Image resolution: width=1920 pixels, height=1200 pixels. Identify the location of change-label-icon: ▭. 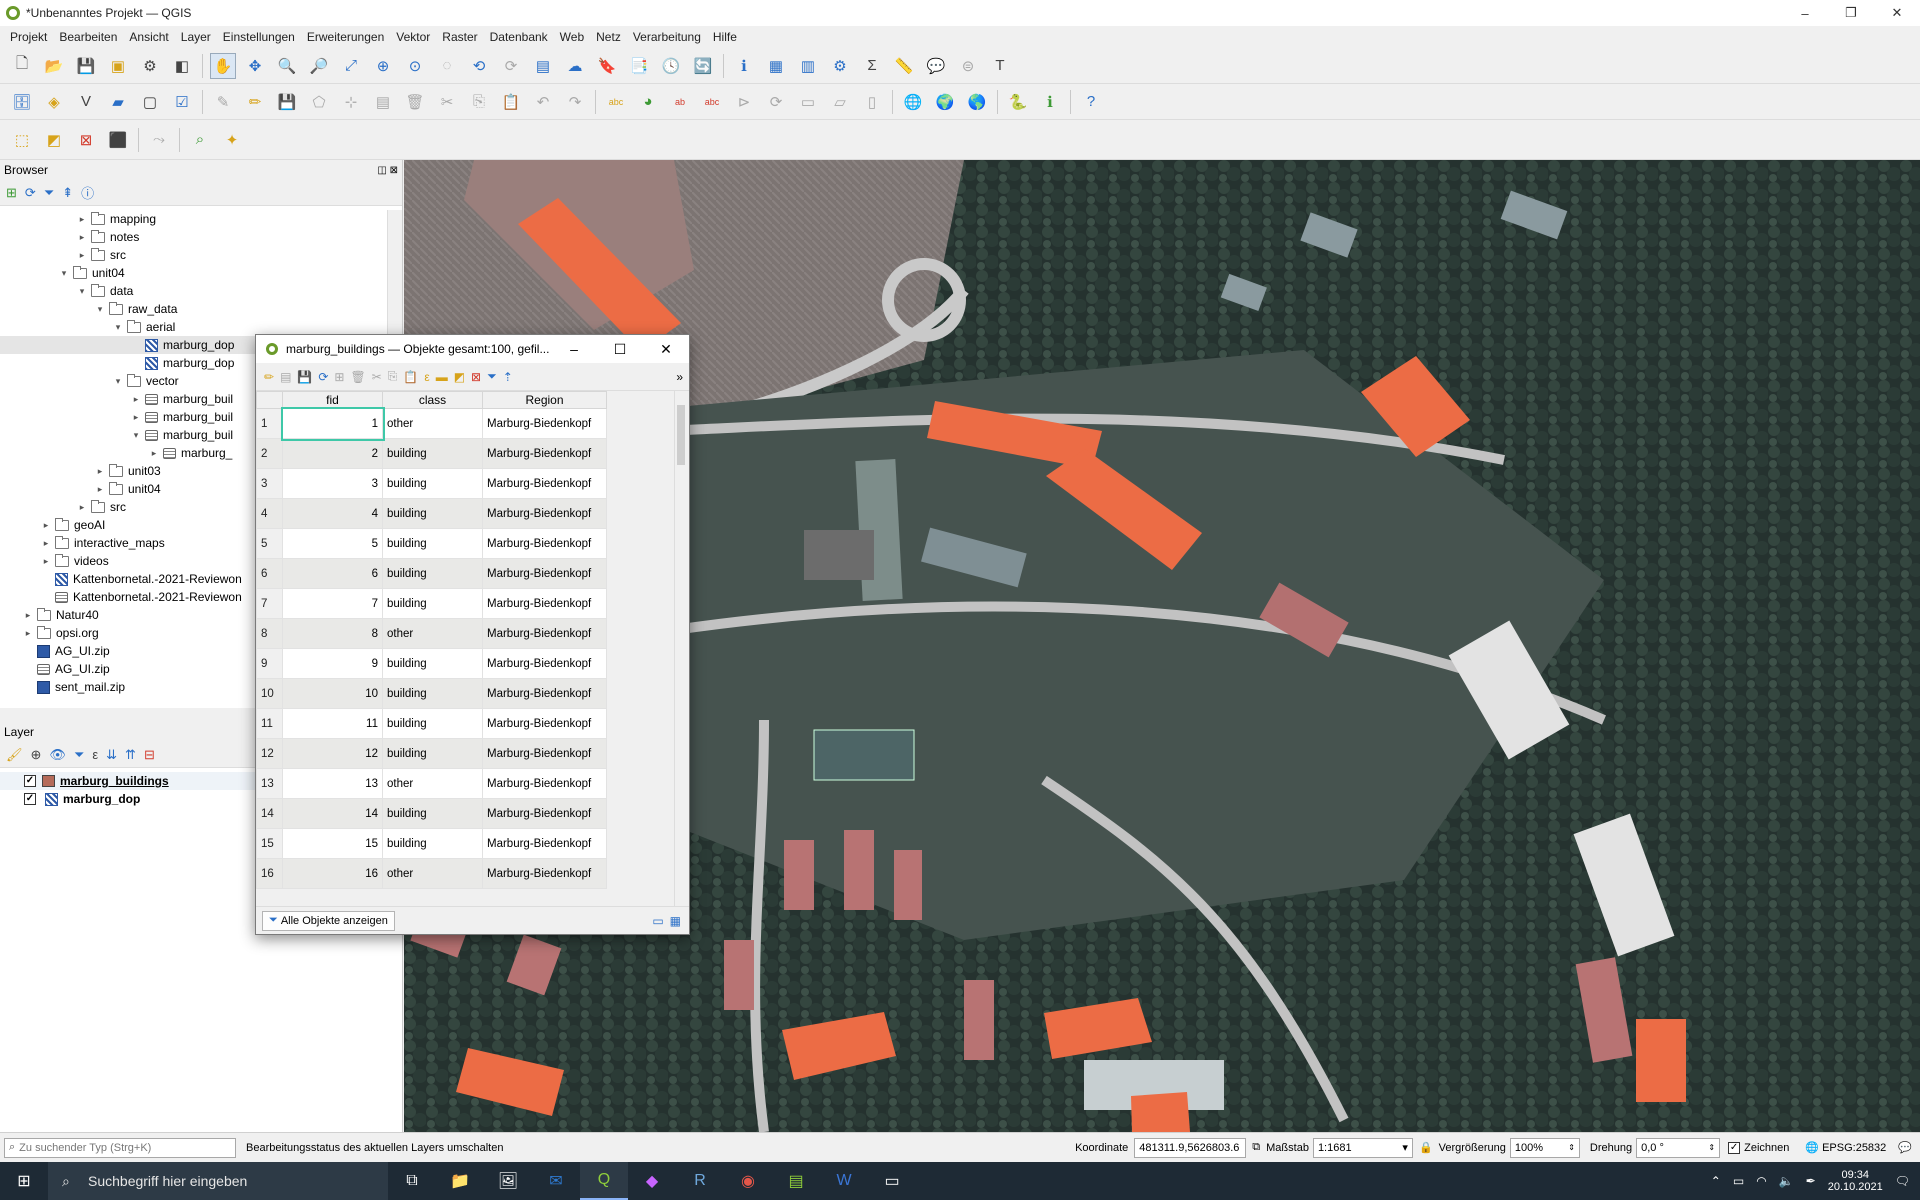
(808, 102).